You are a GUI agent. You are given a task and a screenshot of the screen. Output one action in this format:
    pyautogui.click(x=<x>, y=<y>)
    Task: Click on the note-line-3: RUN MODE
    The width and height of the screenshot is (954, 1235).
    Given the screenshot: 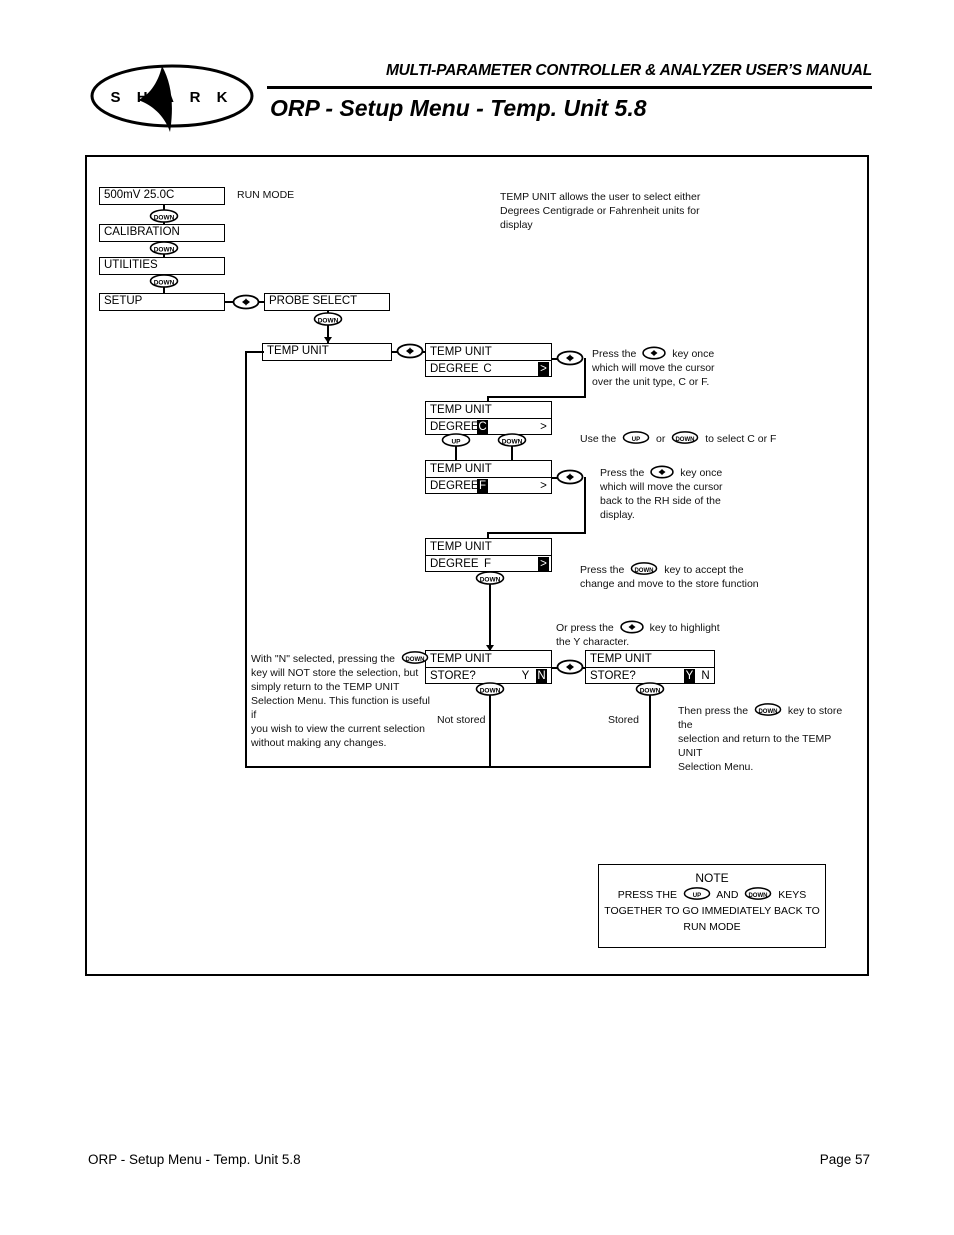 What is the action you would take?
    pyautogui.click(x=712, y=927)
    